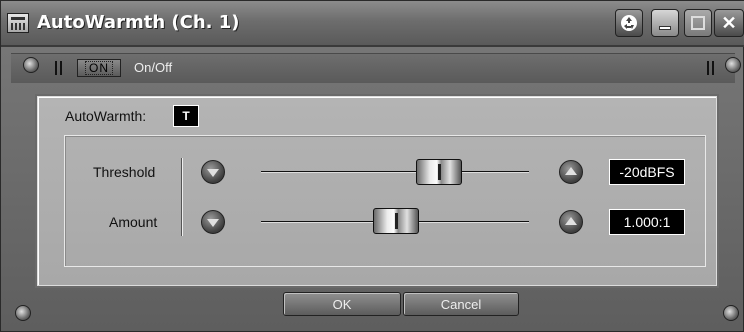 Image resolution: width=744 pixels, height=332 pixels. I want to click on threshold-slider-thumb, so click(439, 172).